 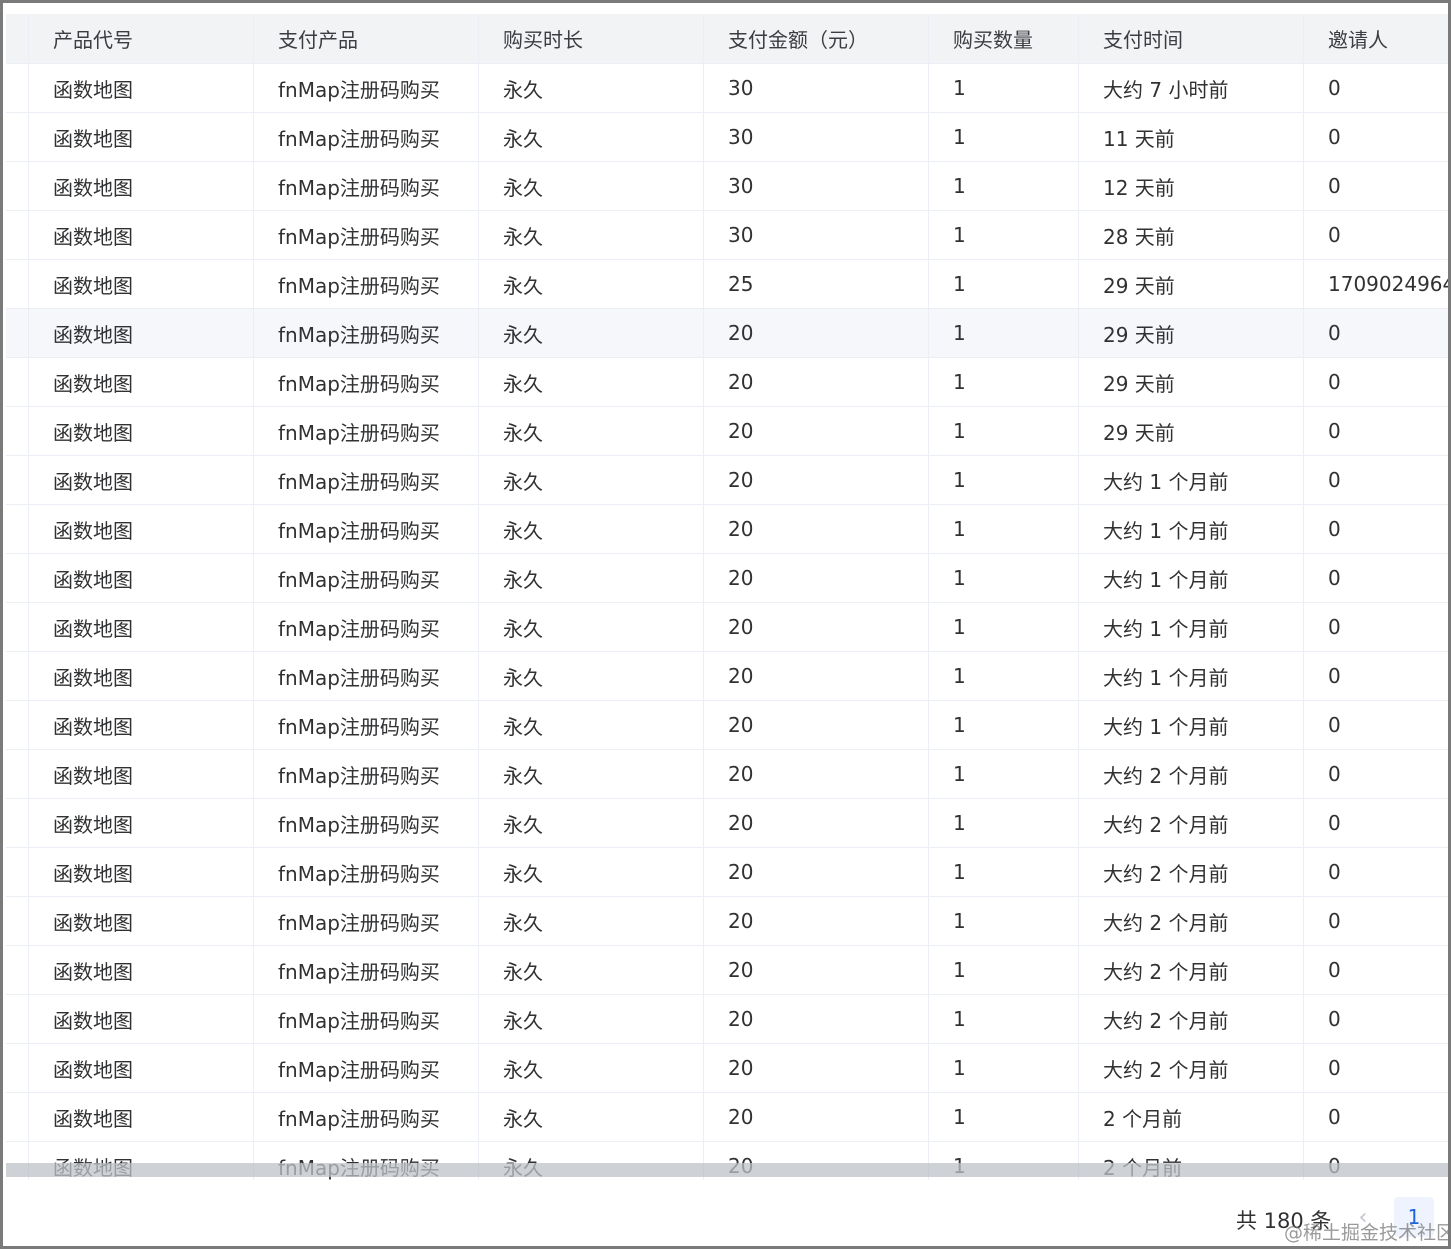 I want to click on column-header-inviter: 邀请人, so click(x=1376, y=38).